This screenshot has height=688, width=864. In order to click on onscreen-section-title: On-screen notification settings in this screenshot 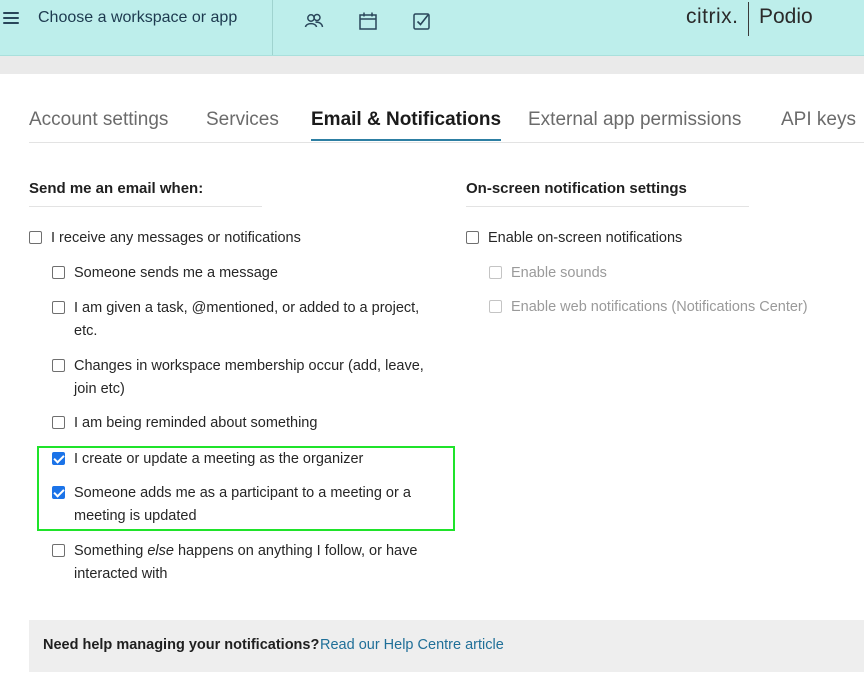, I will do `click(607, 193)`.